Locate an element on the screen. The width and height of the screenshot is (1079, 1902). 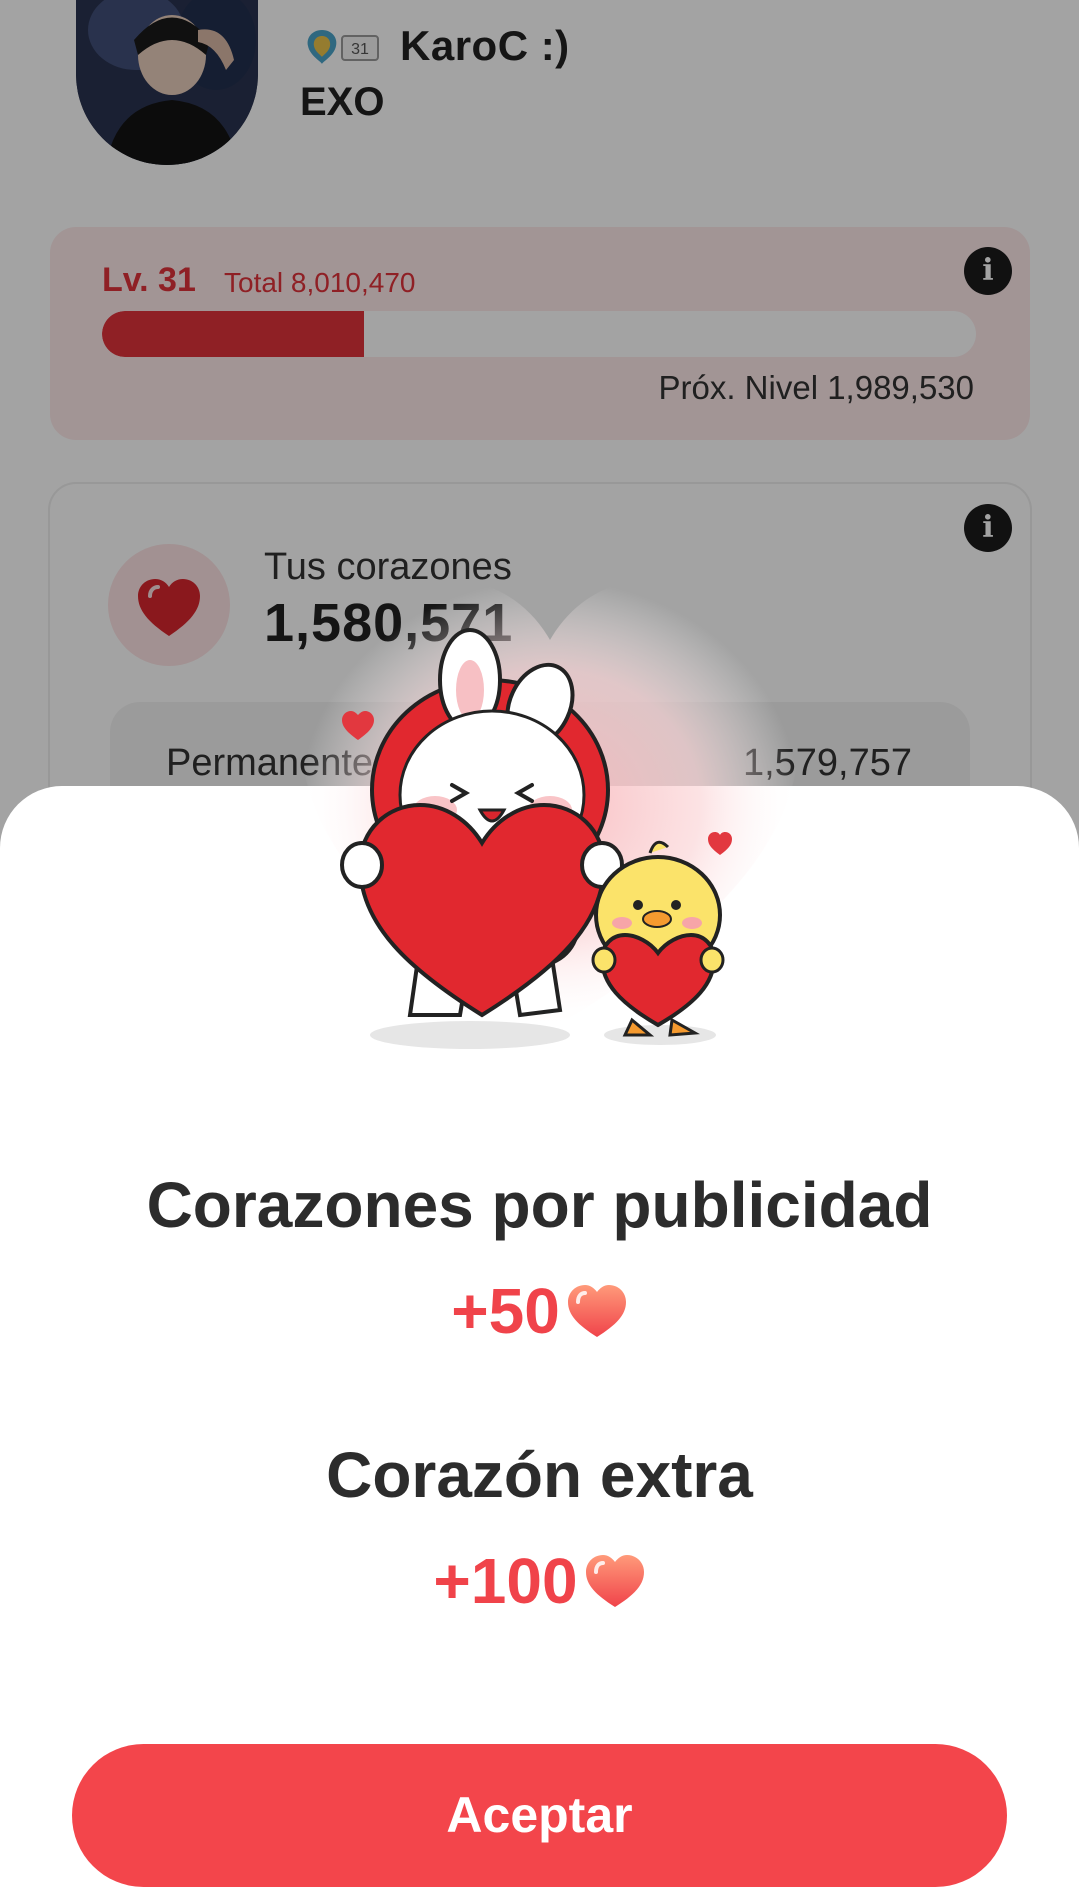
extra-heart-amount: +100 is located at coordinates (505, 1581).